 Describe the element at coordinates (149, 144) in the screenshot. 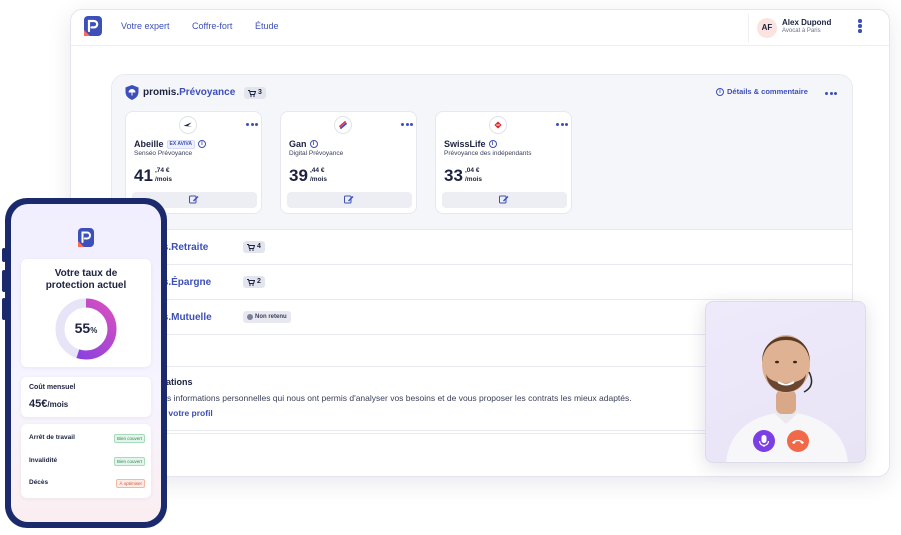

I see `insurer-name: Abeille` at that location.